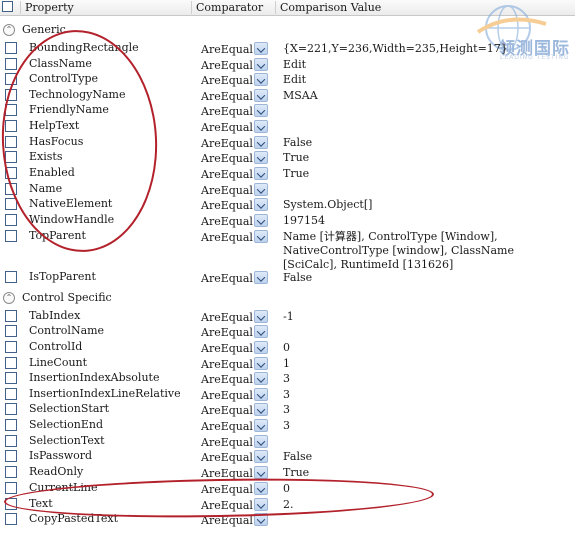  I want to click on comparison-value: 0, so click(286, 347).